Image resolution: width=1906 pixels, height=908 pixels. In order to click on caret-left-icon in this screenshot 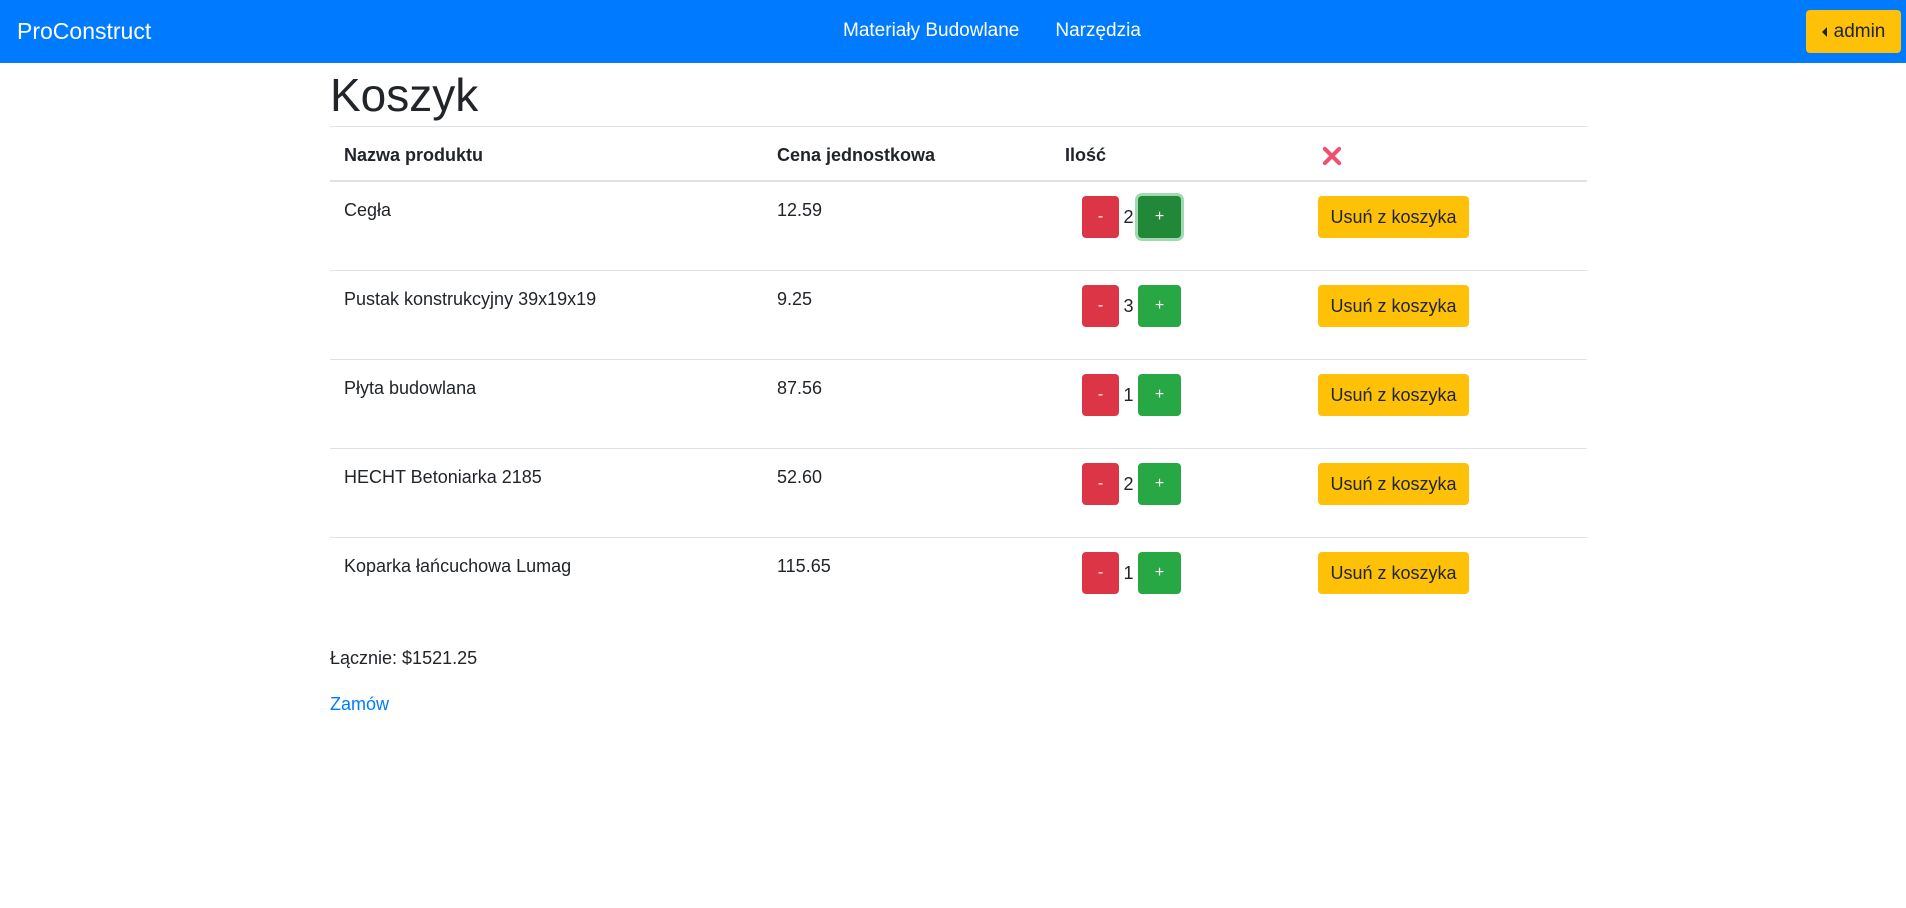, I will do `click(1824, 31)`.